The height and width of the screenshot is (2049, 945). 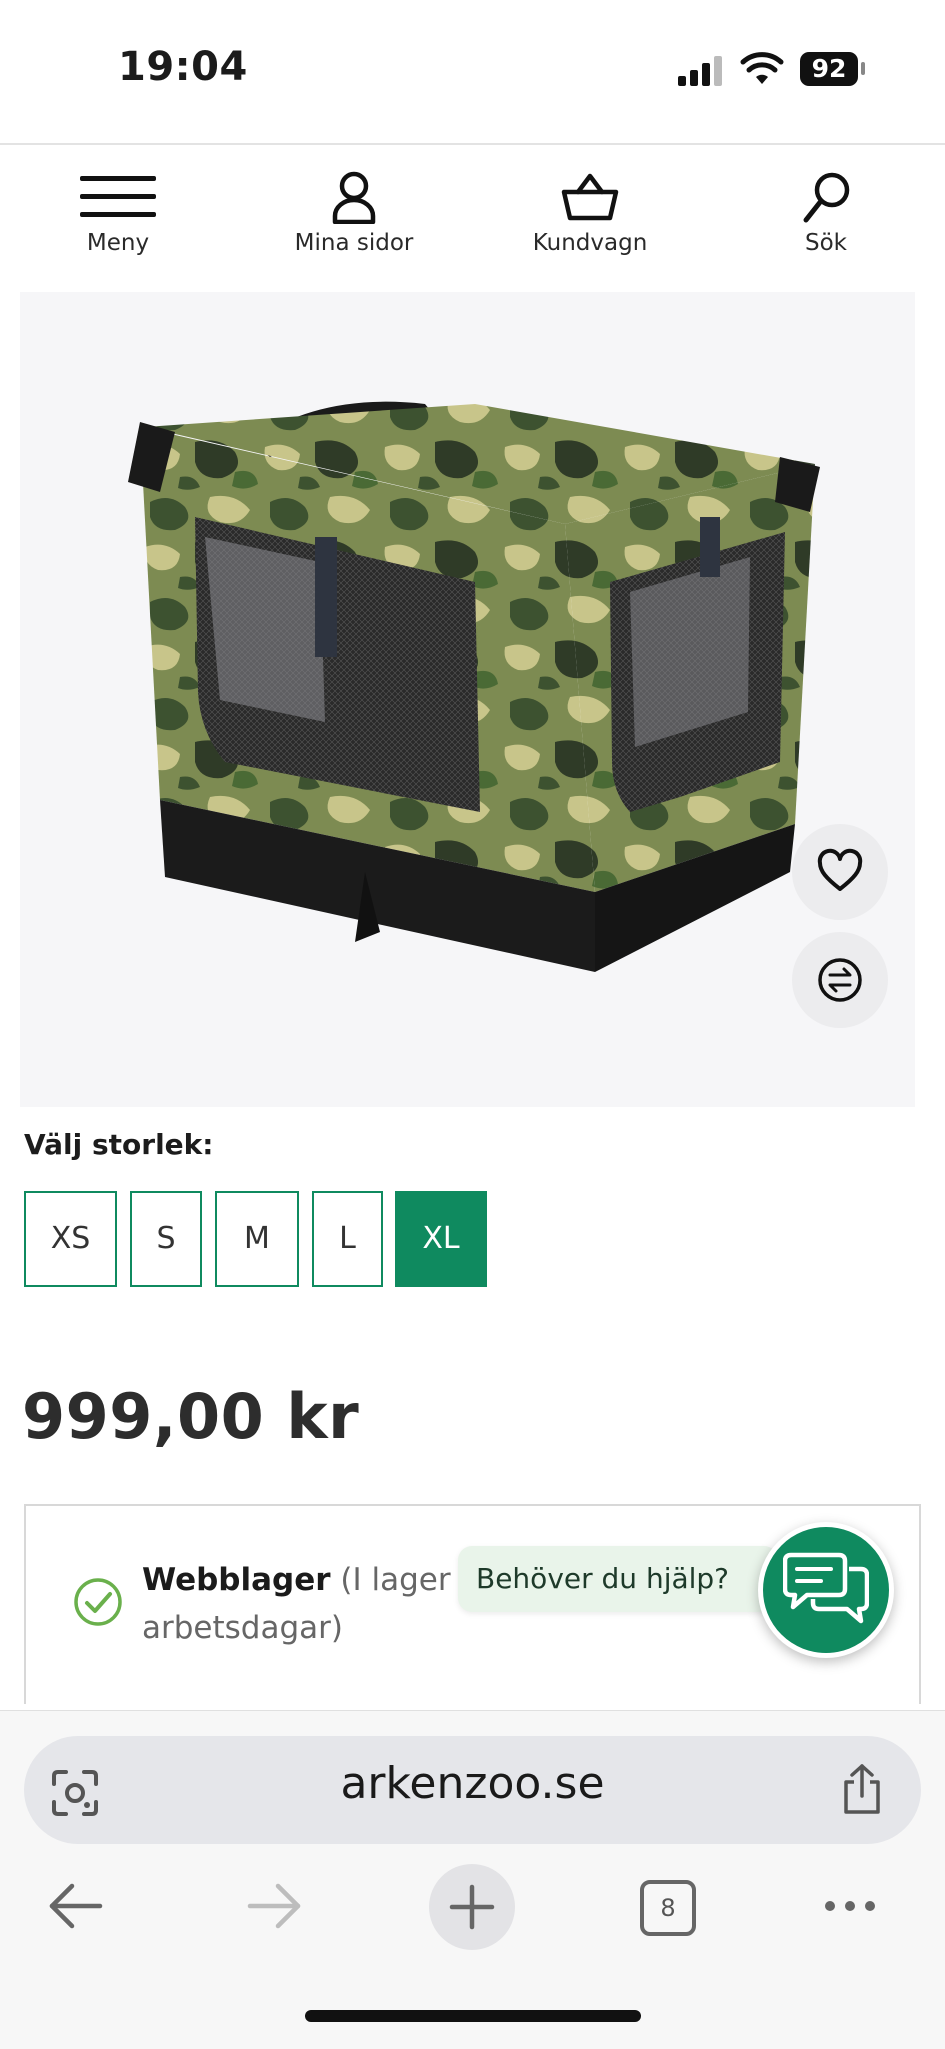 I want to click on size-option-s: S, so click(x=166, y=1239).